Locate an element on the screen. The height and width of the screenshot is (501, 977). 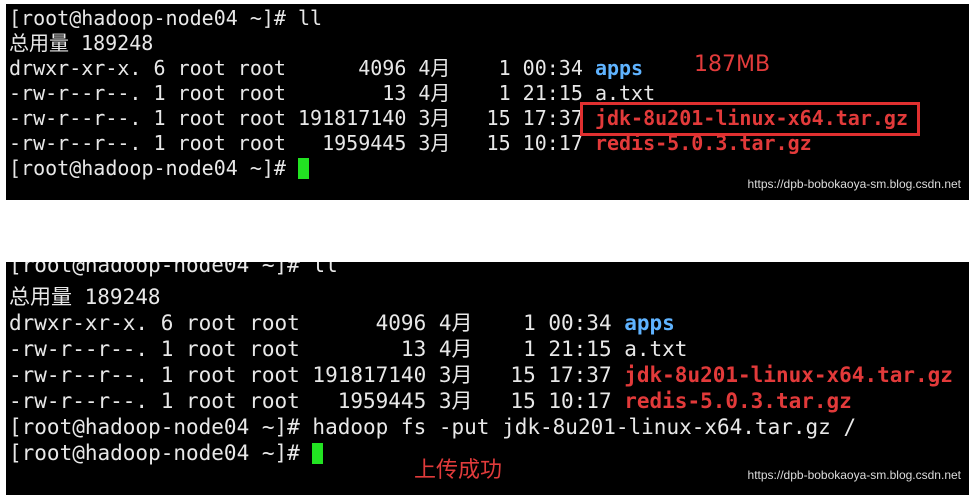
highlight-box is located at coordinates (750, 119).